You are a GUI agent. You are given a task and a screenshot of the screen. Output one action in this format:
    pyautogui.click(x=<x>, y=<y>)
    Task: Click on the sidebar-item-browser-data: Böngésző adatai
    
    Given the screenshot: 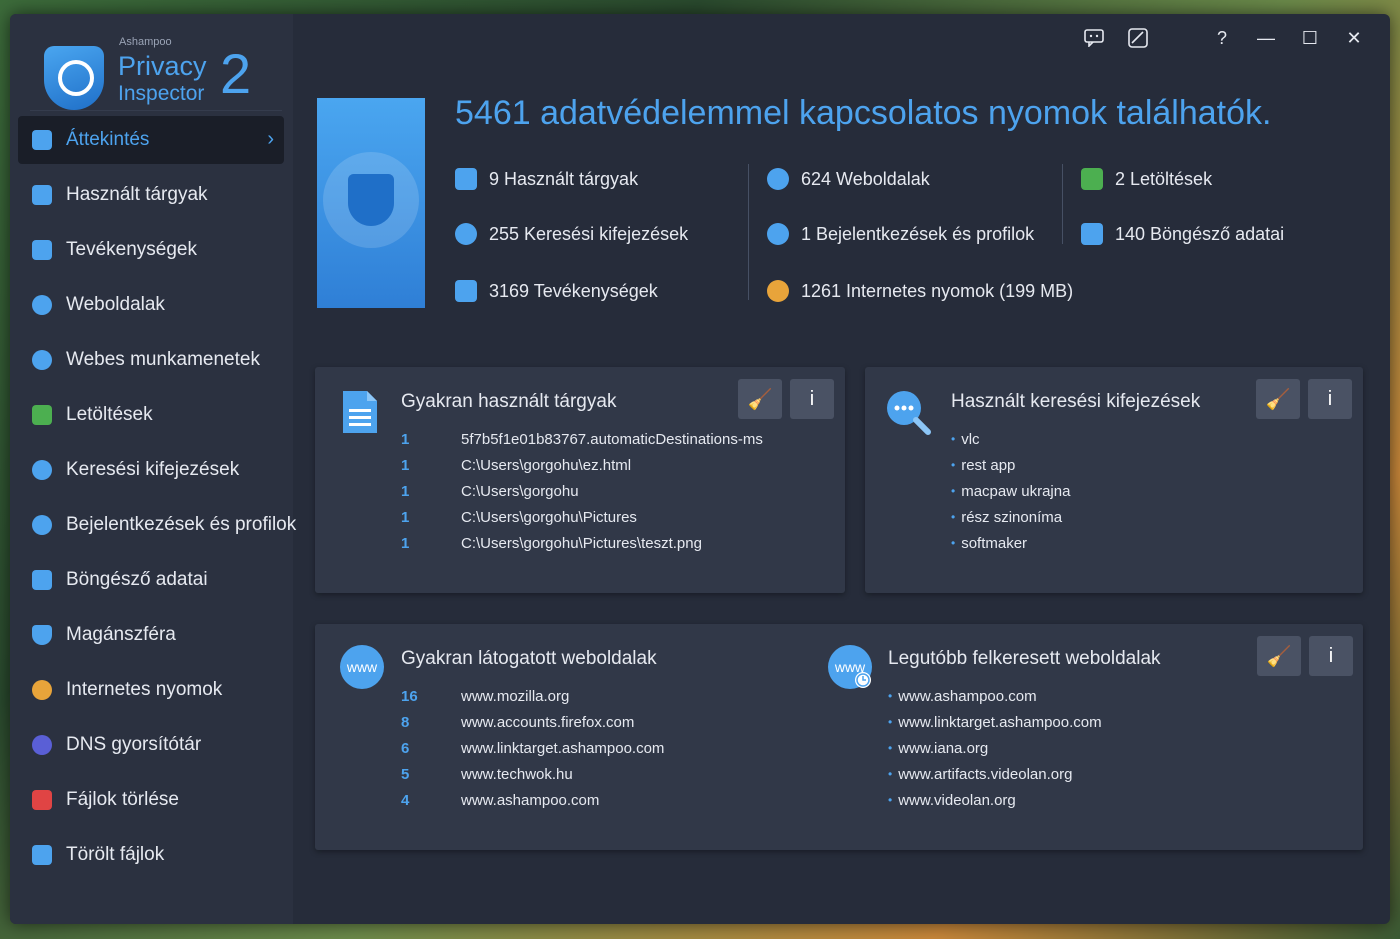 What is the action you would take?
    pyautogui.click(x=151, y=580)
    